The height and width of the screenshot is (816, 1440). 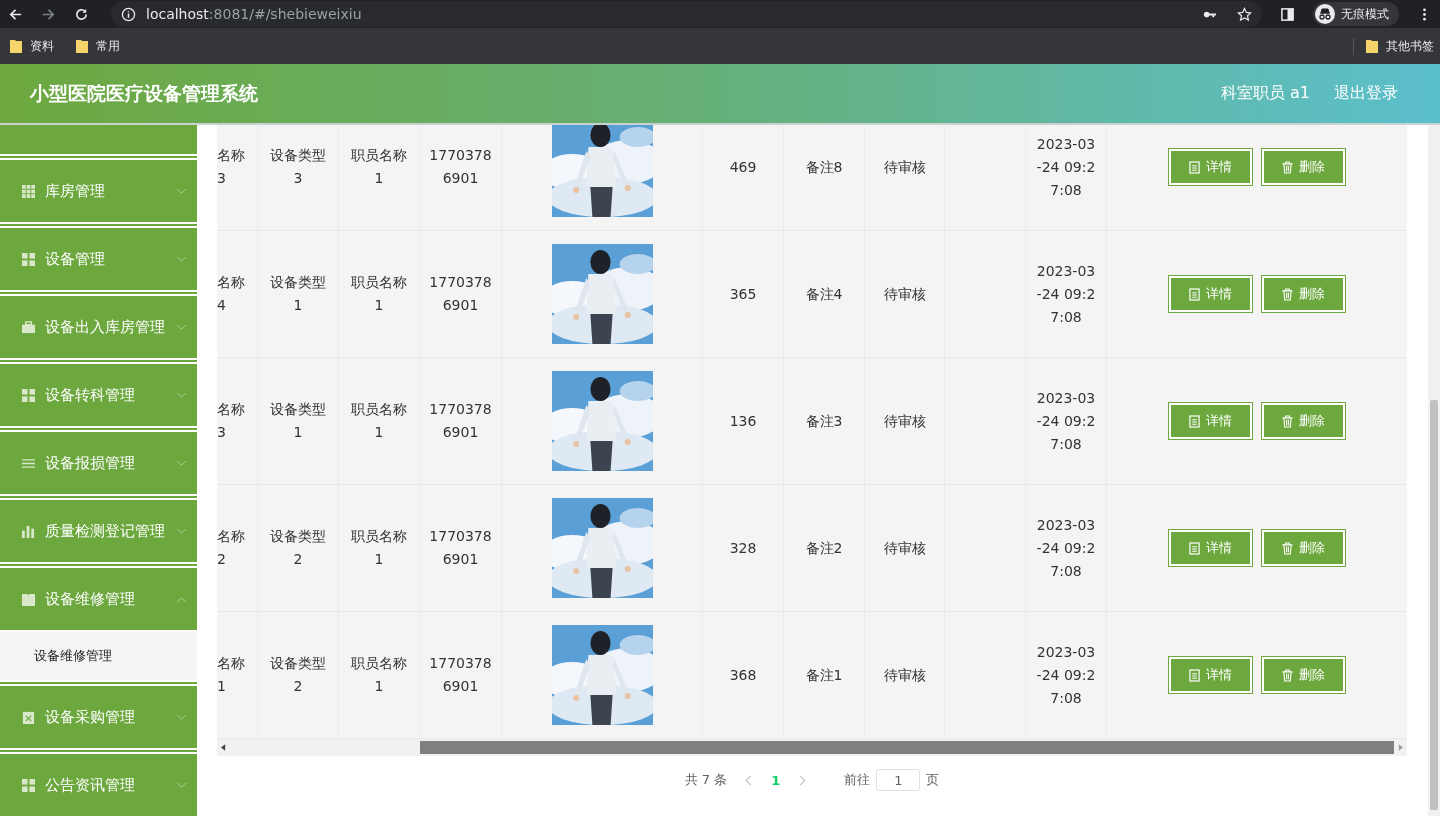 What do you see at coordinates (1356, 14) in the screenshot?
I see `profile-button: 无痕模式` at bounding box center [1356, 14].